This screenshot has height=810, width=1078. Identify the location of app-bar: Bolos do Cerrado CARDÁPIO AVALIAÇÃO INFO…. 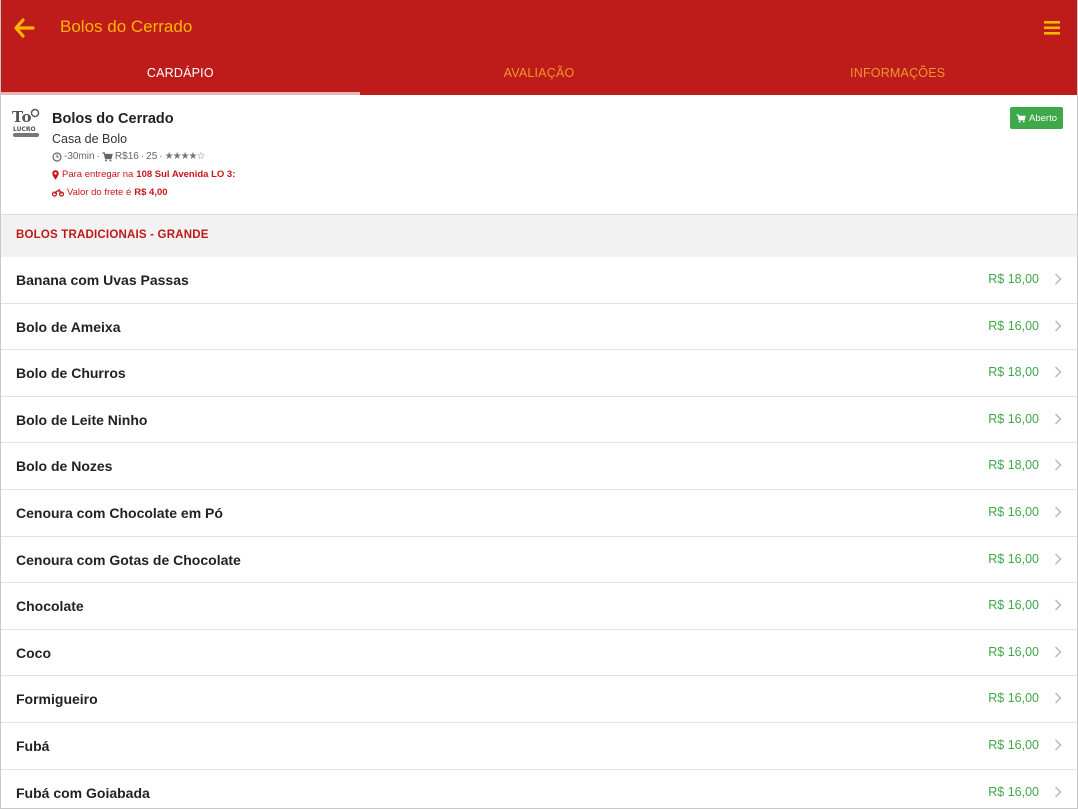
(539, 47).